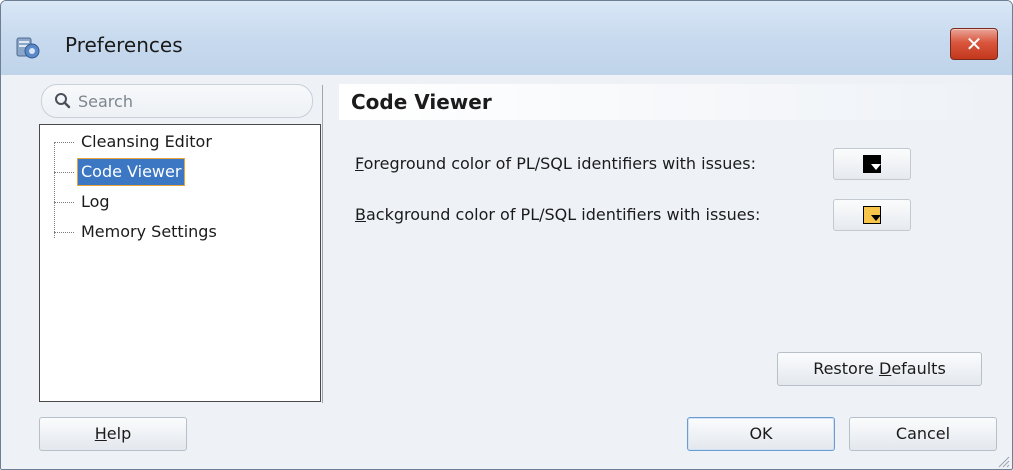 Image resolution: width=1013 pixels, height=470 pixels. Describe the element at coordinates (149, 231) in the screenshot. I see `tree-item-label: Memory Settings` at that location.